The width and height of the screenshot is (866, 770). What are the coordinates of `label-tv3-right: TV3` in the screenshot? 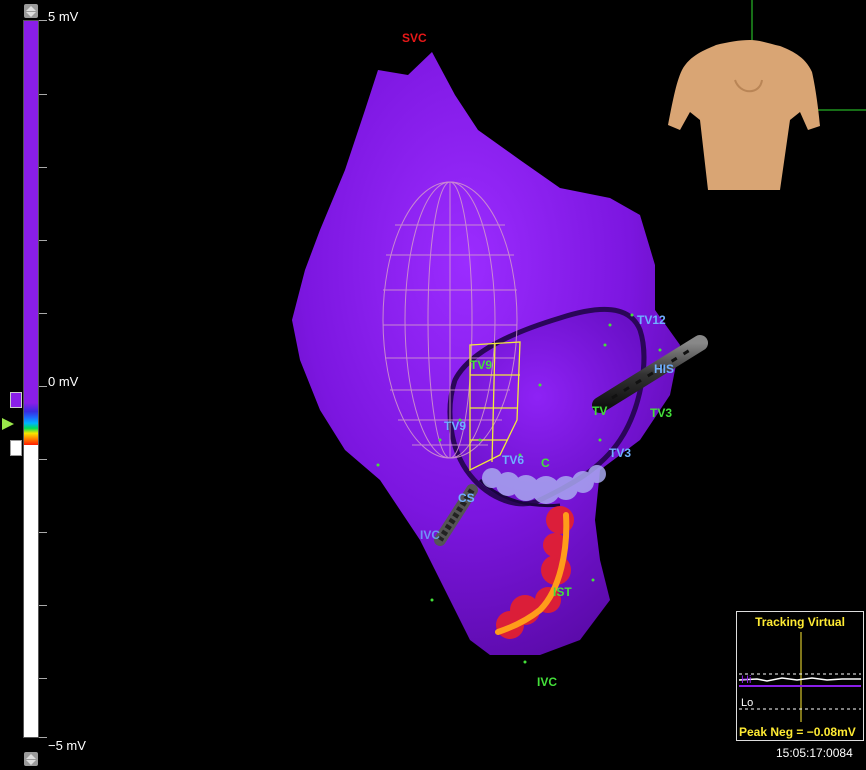 It's located at (661, 413).